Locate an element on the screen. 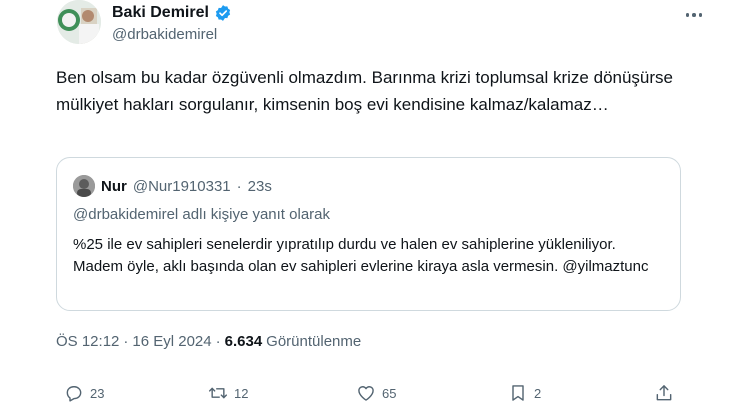  views-label: Görüntülenme is located at coordinates (314, 341).